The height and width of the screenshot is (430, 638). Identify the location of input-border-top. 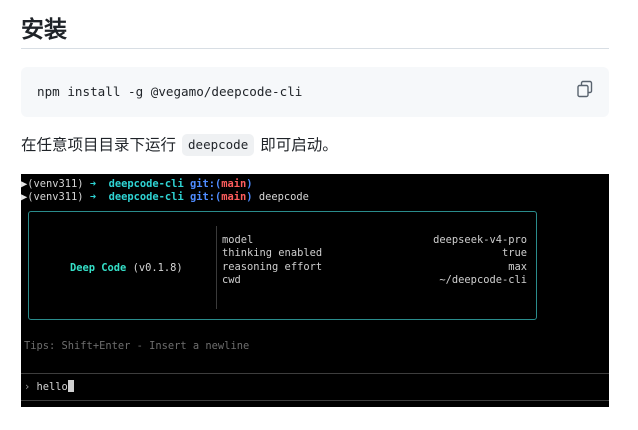
(315, 373).